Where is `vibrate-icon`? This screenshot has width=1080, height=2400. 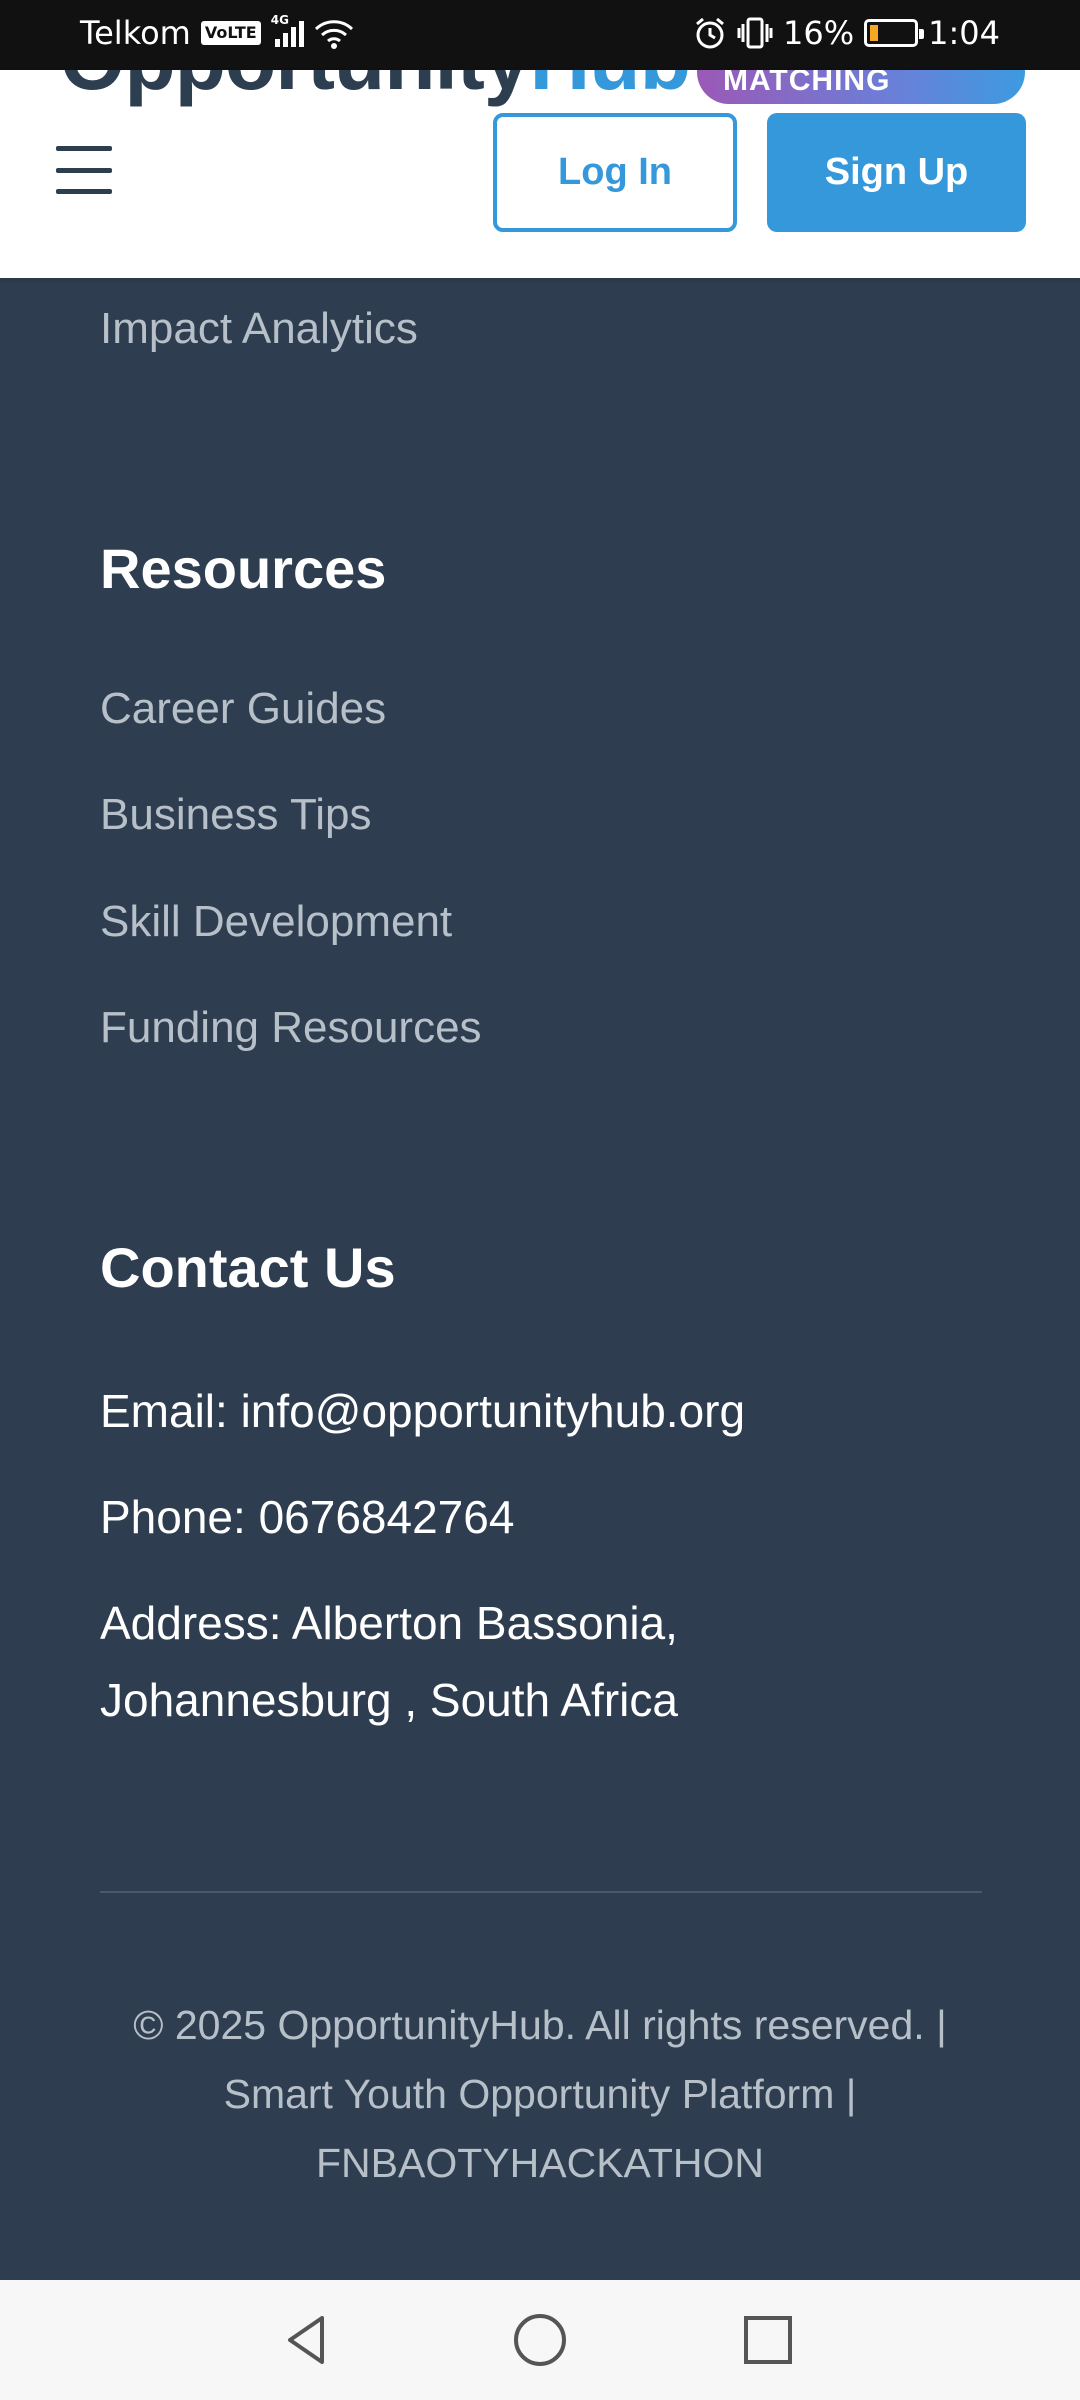 vibrate-icon is located at coordinates (755, 33).